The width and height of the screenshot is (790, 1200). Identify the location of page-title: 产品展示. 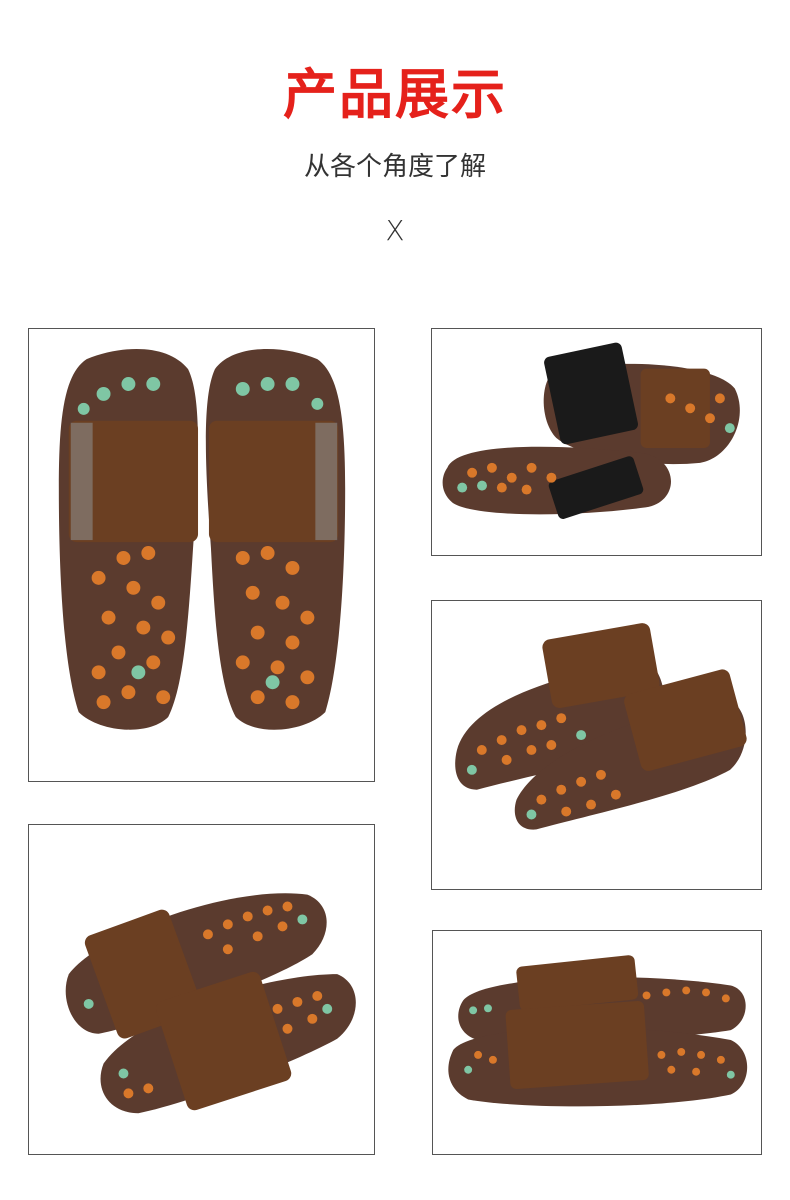
(395, 94).